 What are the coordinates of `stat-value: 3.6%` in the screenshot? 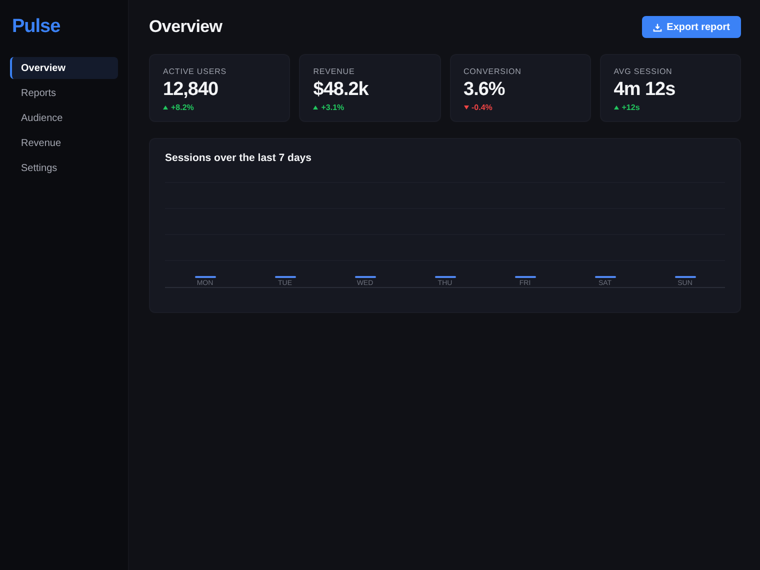 It's located at (485, 90).